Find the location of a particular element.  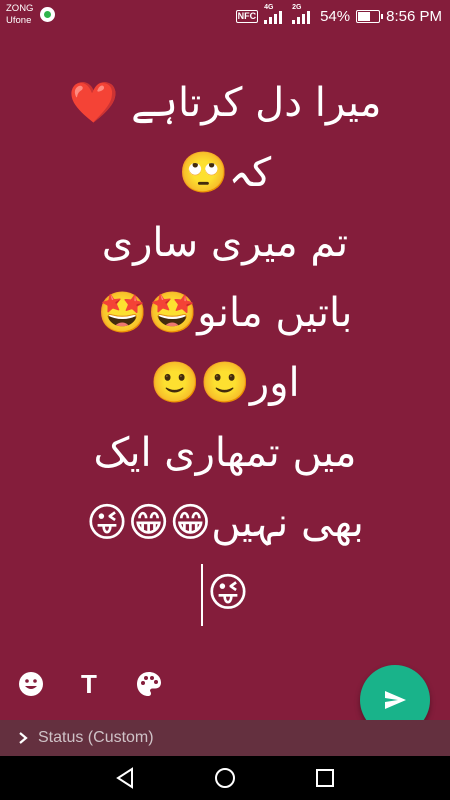

emoji-button is located at coordinates (31, 684).